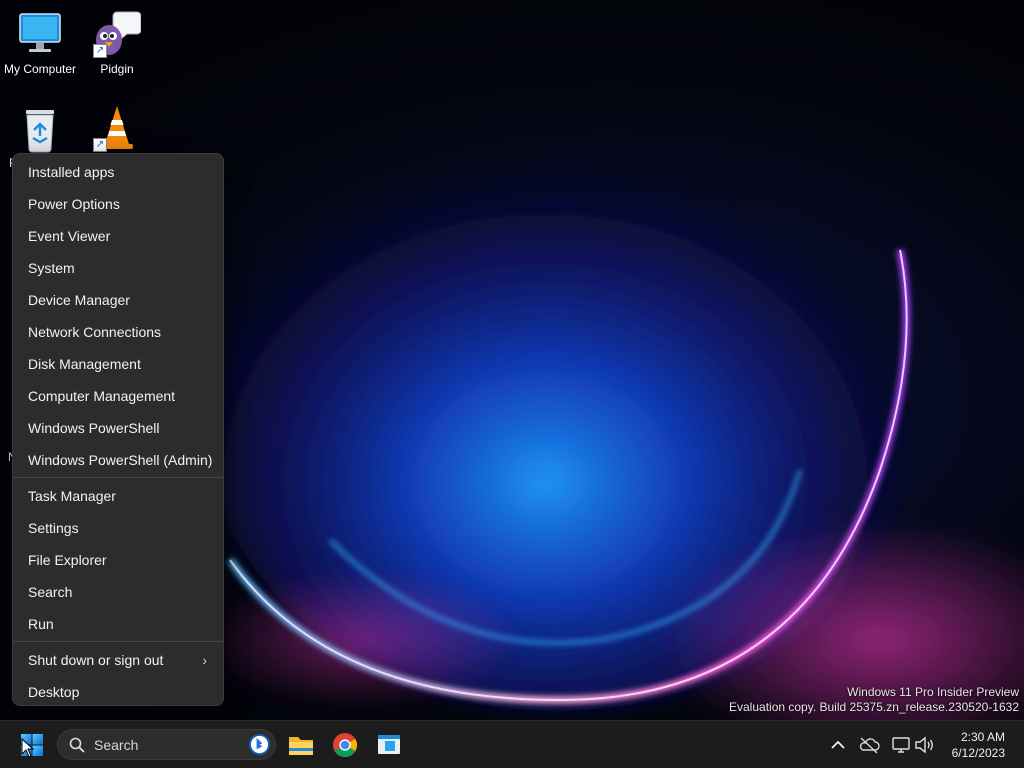 The width and height of the screenshot is (1024, 768). Describe the element at coordinates (116, 592) in the screenshot. I see `menu-item-search: Search` at that location.